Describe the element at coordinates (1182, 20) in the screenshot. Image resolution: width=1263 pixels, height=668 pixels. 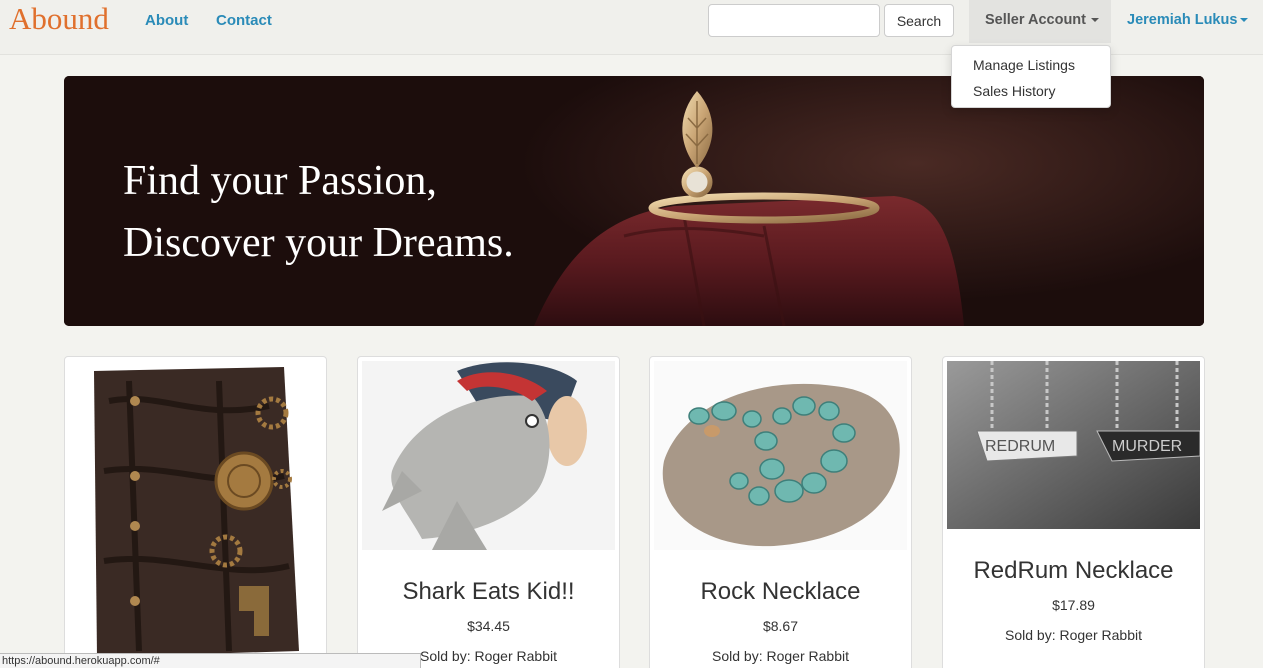
I see `user-name: Jeremiah Lukus` at that location.